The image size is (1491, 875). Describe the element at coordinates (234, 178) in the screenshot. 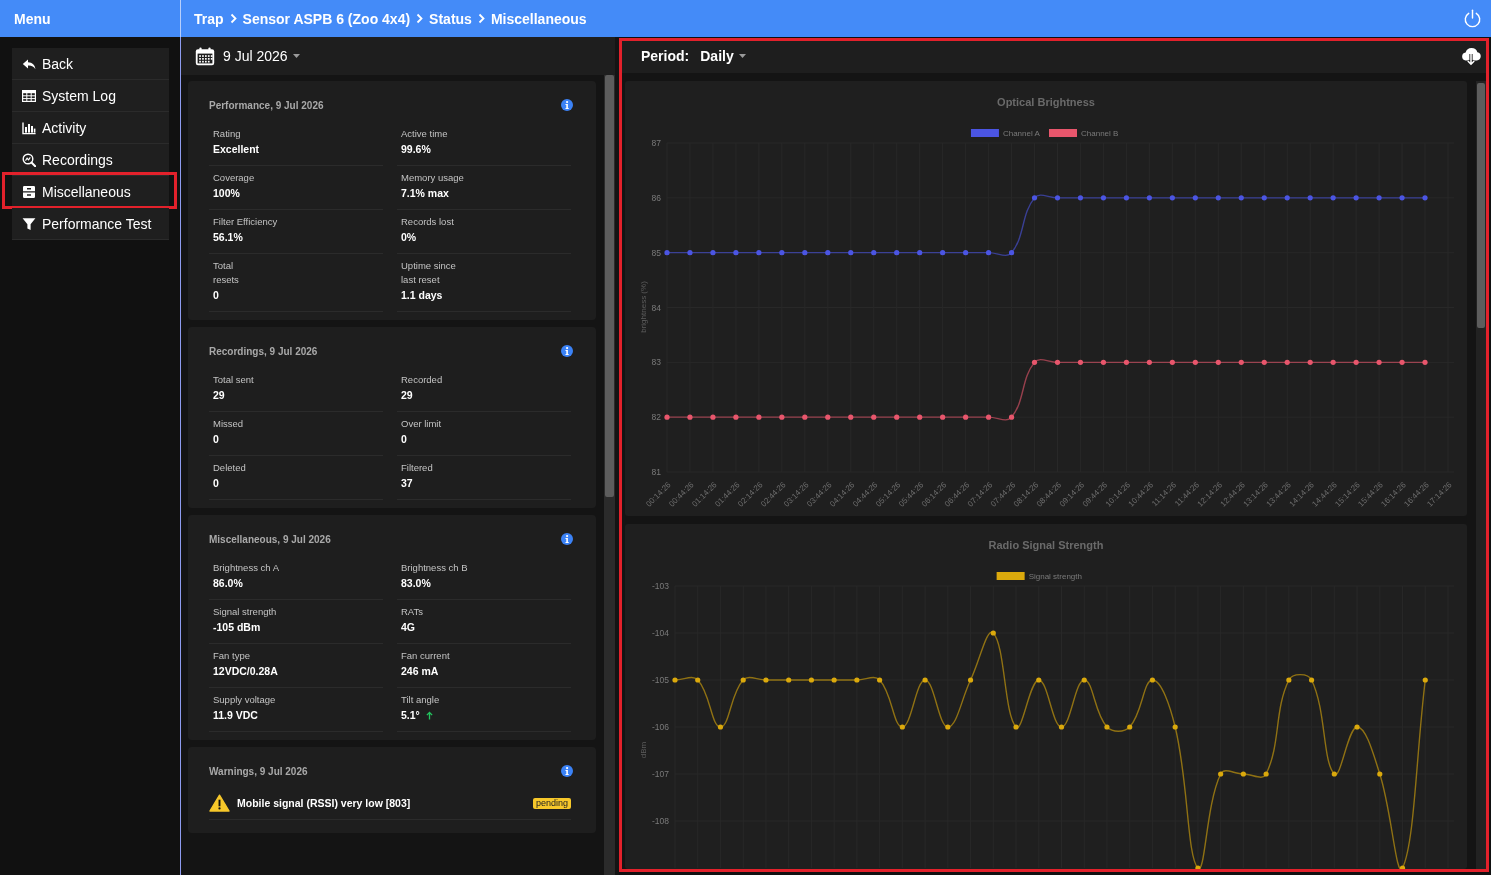

I see `field-label: Coverage` at that location.